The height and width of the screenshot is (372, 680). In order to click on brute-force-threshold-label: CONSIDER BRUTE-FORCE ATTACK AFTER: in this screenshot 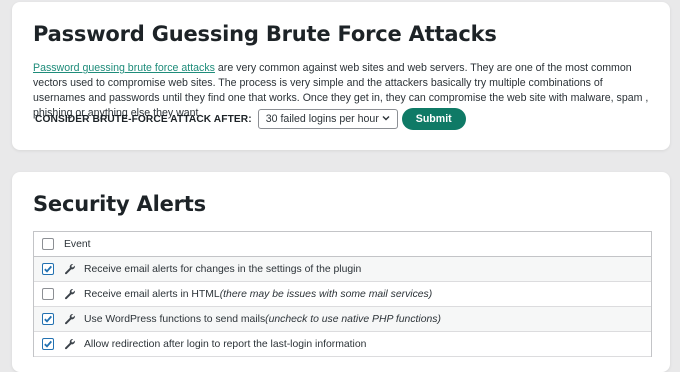, I will do `click(143, 119)`.